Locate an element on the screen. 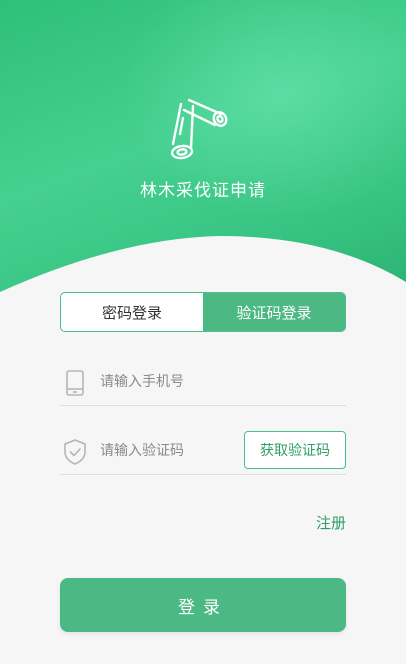 Image resolution: width=406 pixels, height=664 pixels. code-field: 获取验证码 is located at coordinates (203, 452).